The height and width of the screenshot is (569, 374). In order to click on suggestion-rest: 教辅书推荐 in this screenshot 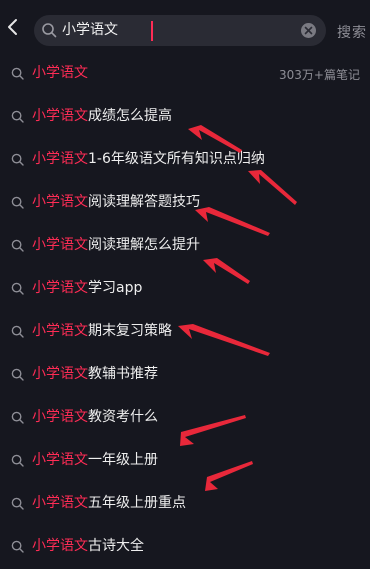, I will do `click(123, 374)`.